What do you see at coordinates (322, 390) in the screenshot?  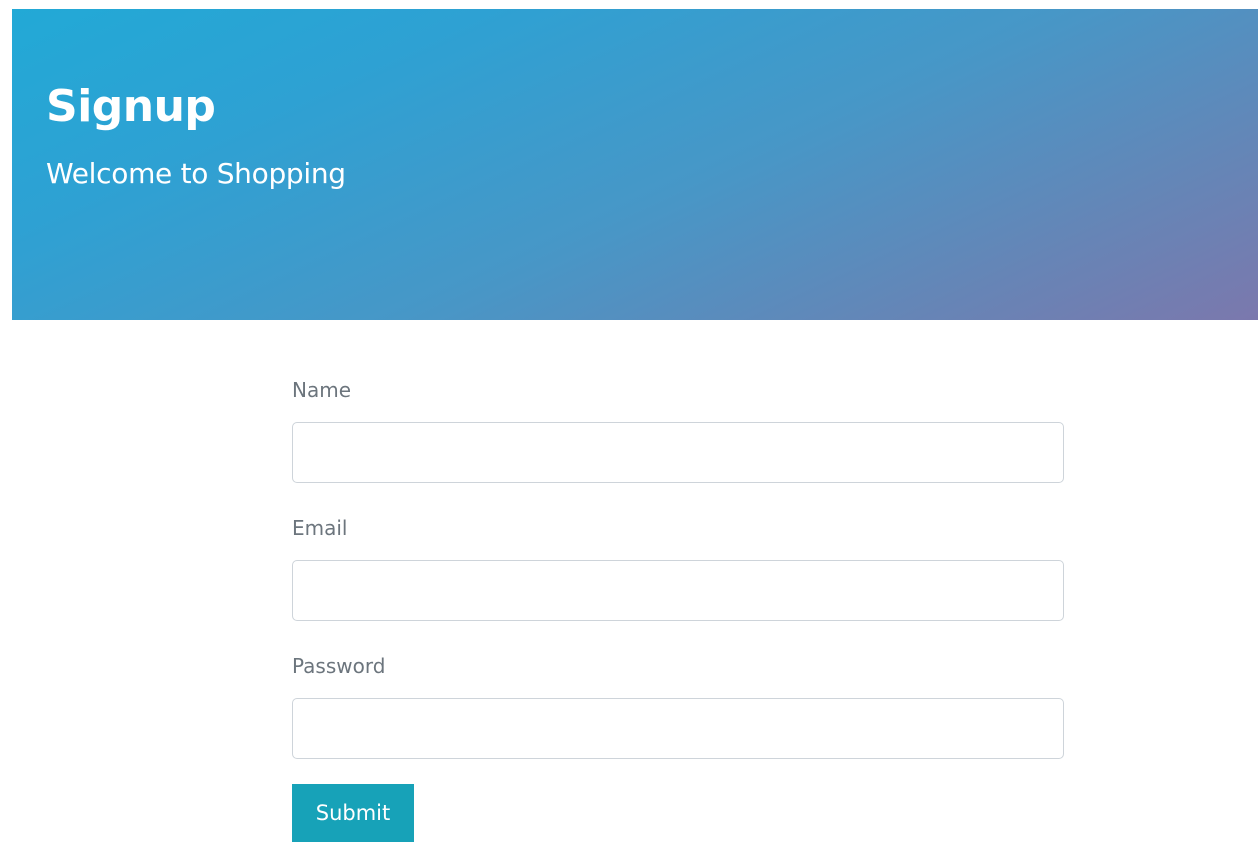 I see `name-label: Name` at bounding box center [322, 390].